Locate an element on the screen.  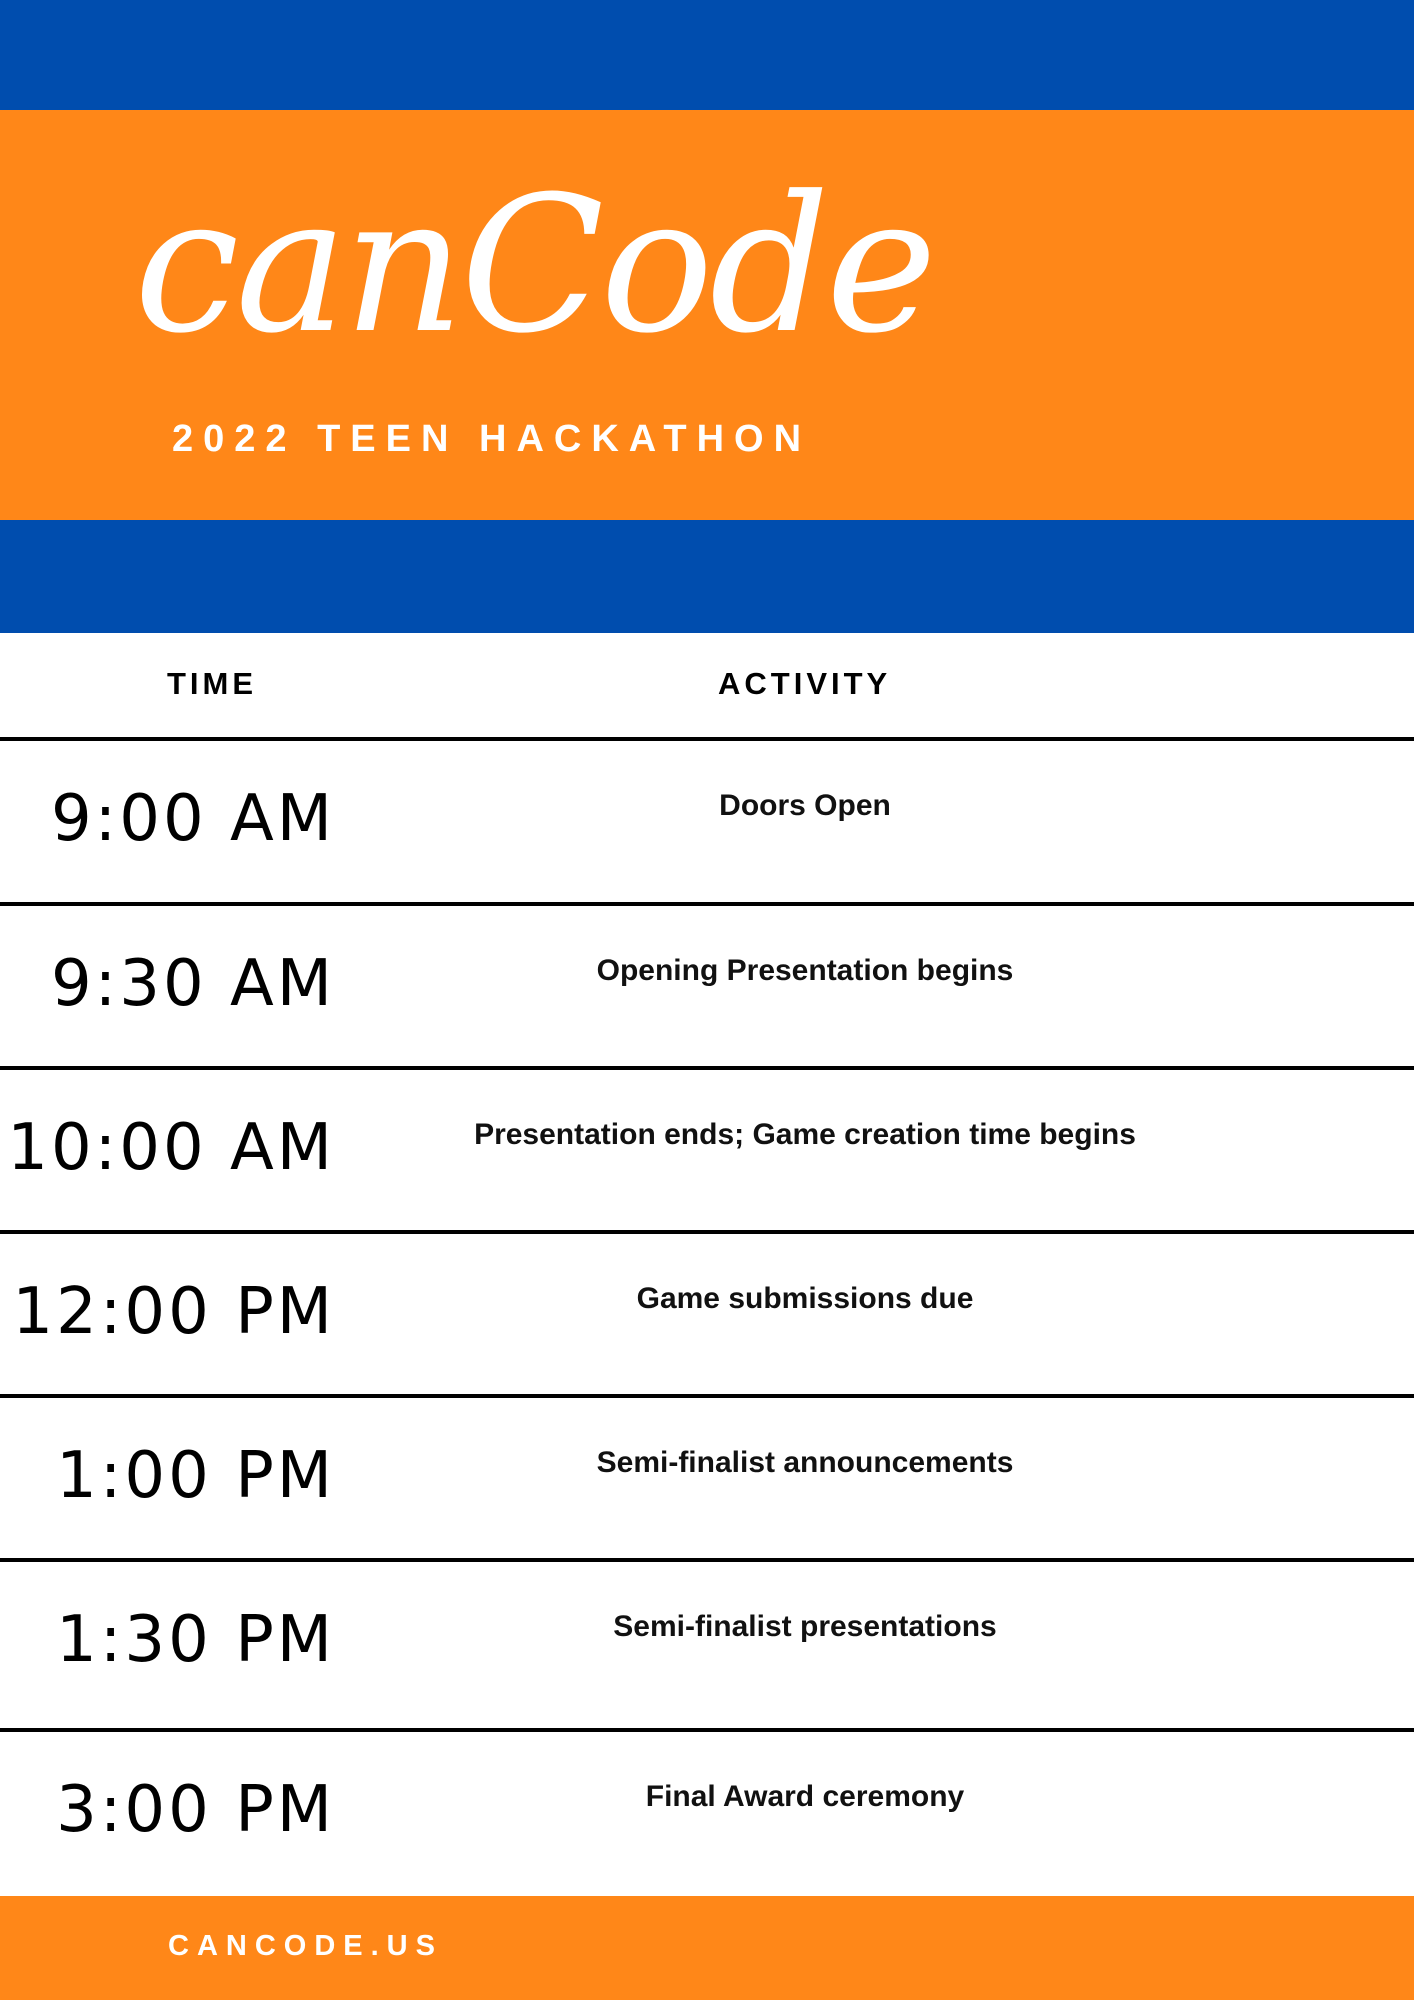
schedule-time: 10:00 AM is located at coordinates (171, 1148).